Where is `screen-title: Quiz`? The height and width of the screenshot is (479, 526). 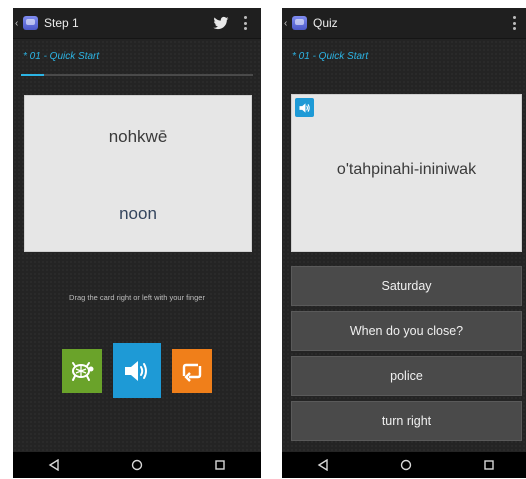
screen-title: Quiz is located at coordinates (325, 23).